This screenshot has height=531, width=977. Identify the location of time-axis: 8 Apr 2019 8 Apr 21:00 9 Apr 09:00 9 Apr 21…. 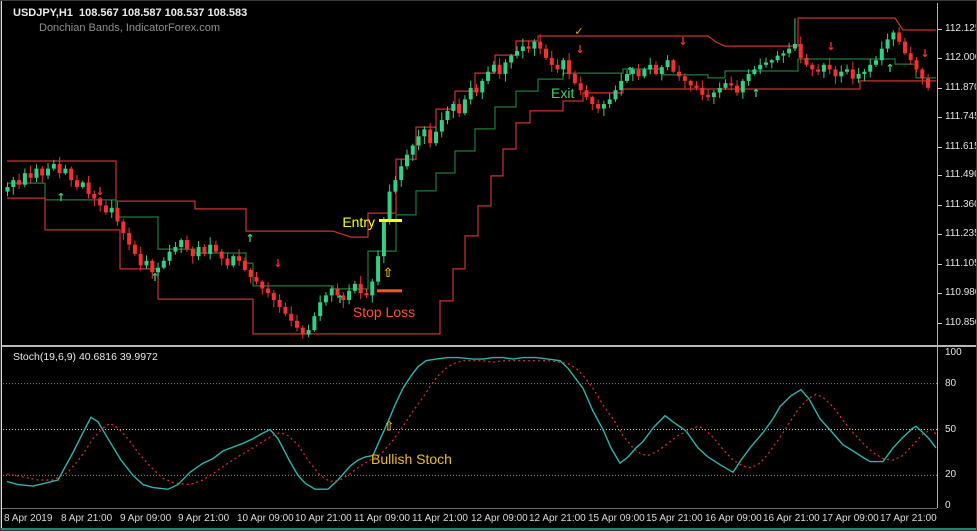
(488, 519).